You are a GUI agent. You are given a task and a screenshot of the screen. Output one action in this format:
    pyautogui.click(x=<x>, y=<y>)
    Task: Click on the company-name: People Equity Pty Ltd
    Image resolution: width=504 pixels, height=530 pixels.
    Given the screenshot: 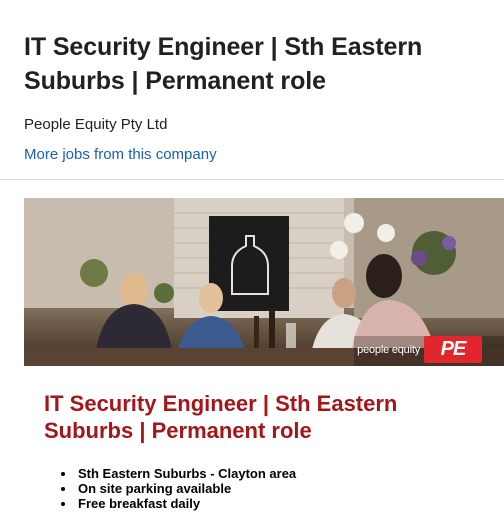 What is the action you would take?
    pyautogui.click(x=96, y=124)
    